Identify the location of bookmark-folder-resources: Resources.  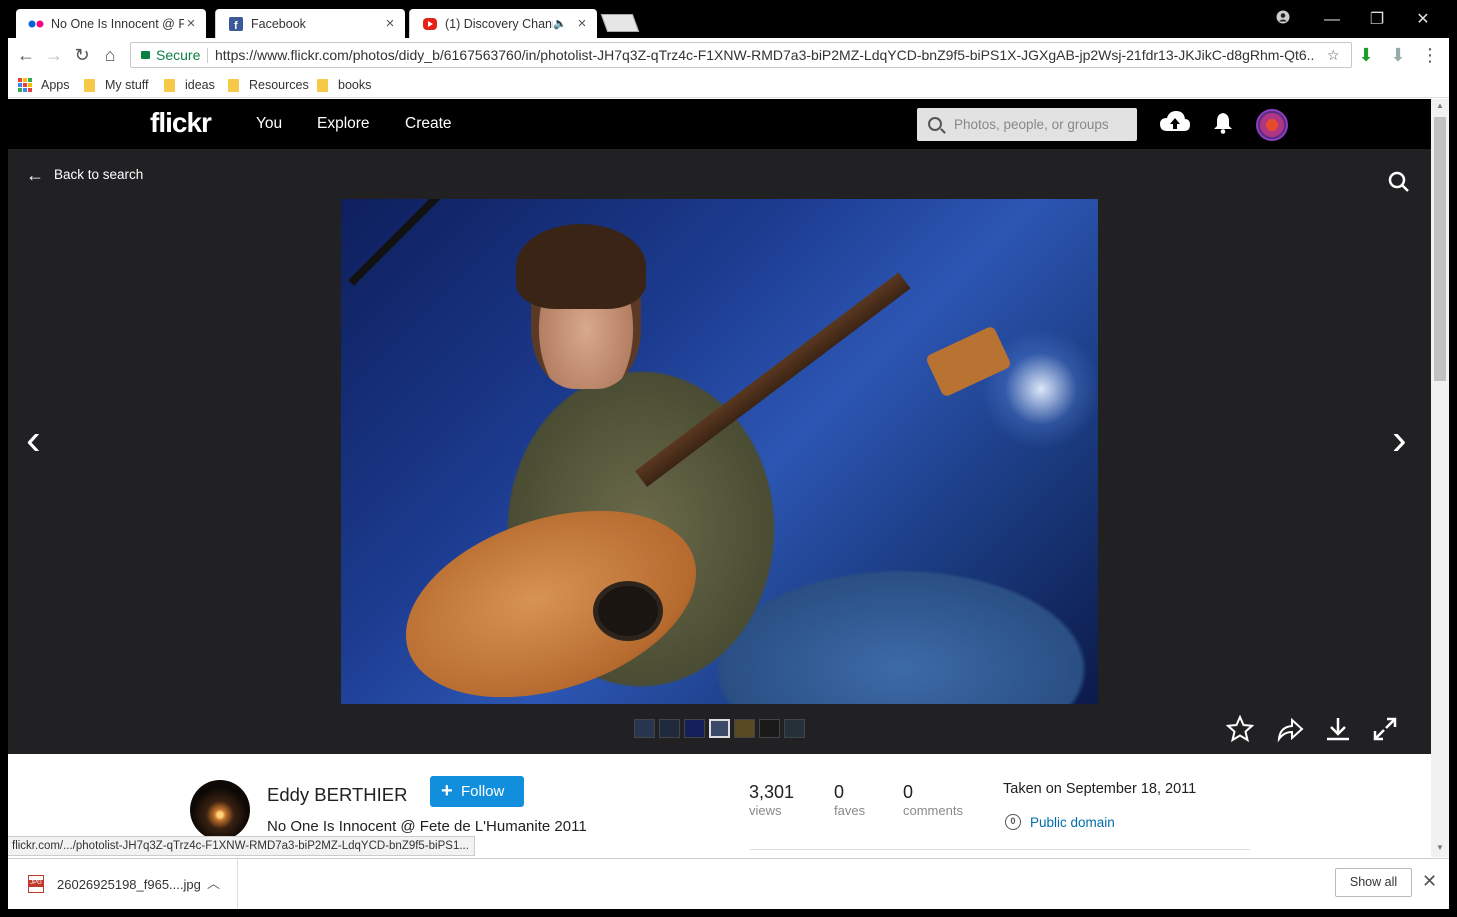
(268, 85).